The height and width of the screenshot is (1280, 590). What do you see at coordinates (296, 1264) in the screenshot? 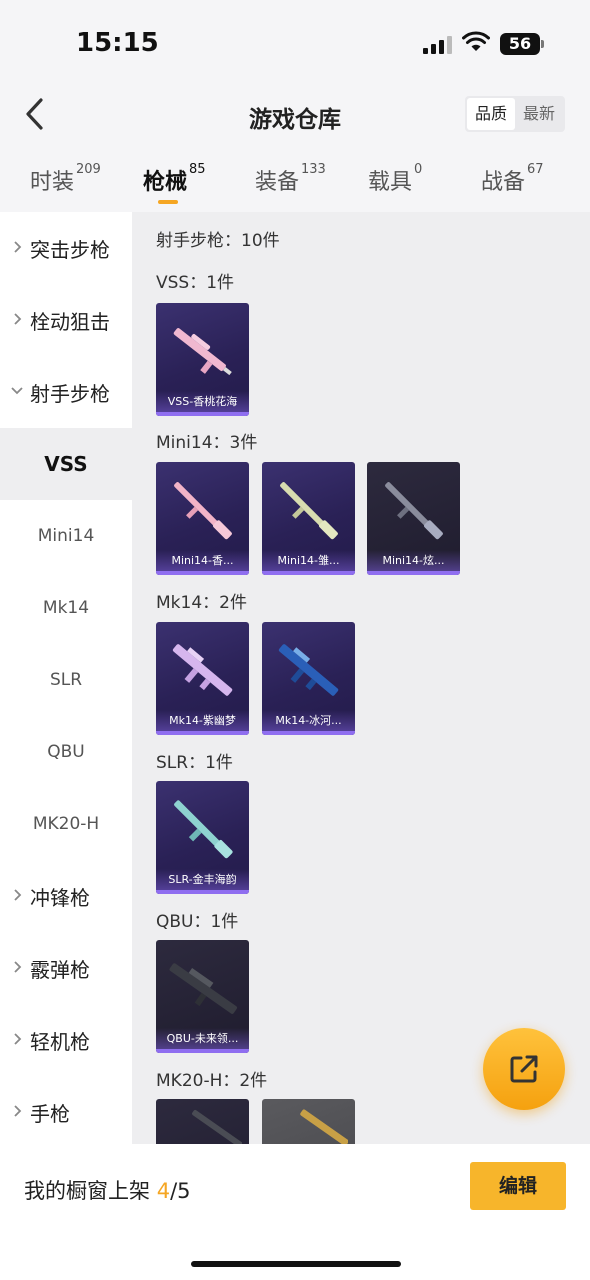
I see `home-indicator` at bounding box center [296, 1264].